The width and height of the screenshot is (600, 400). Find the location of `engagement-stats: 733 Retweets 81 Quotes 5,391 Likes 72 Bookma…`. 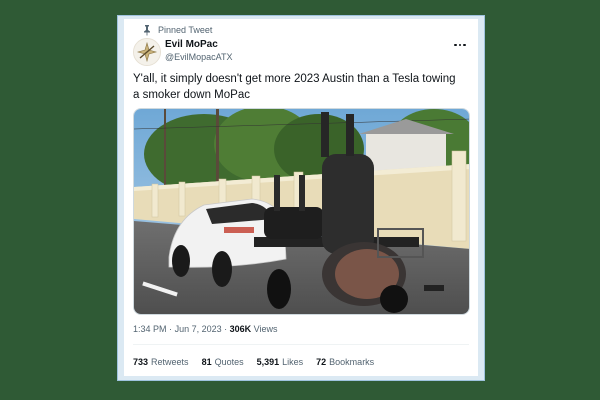

engagement-stats: 733 Retweets 81 Quotes 5,391 Likes 72 Bookma… is located at coordinates (253, 362).